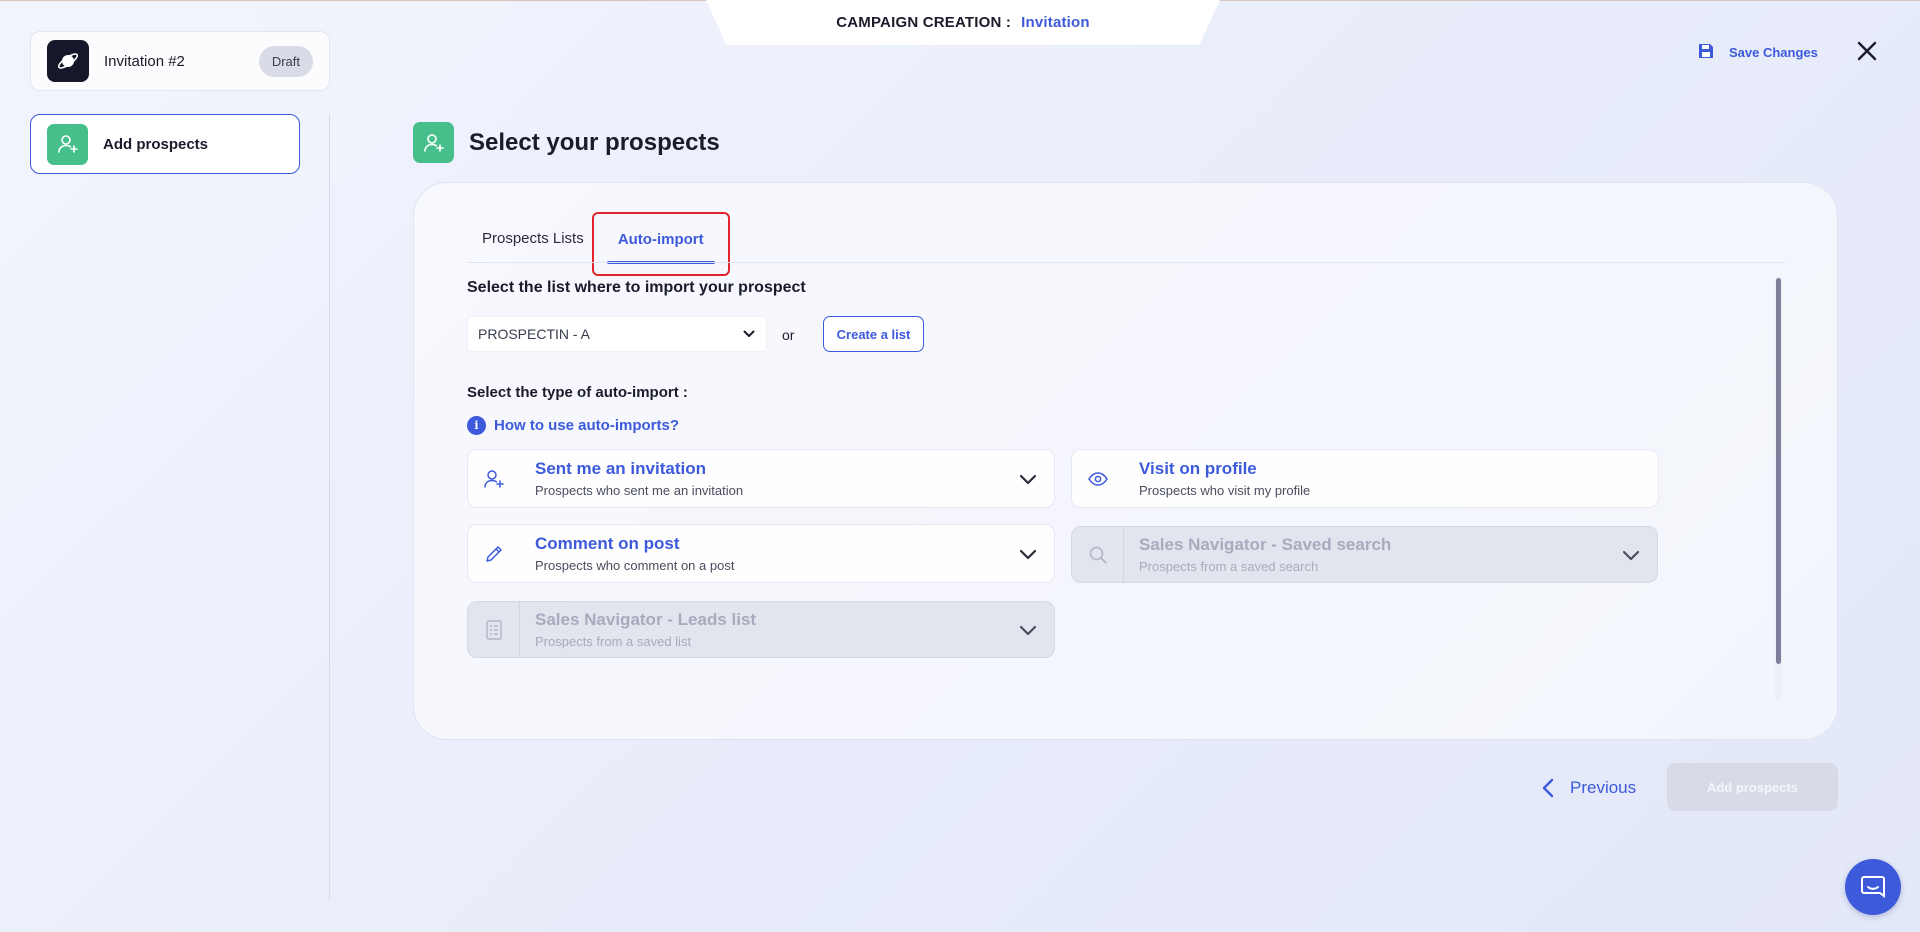  I want to click on or-text: or, so click(788, 335).